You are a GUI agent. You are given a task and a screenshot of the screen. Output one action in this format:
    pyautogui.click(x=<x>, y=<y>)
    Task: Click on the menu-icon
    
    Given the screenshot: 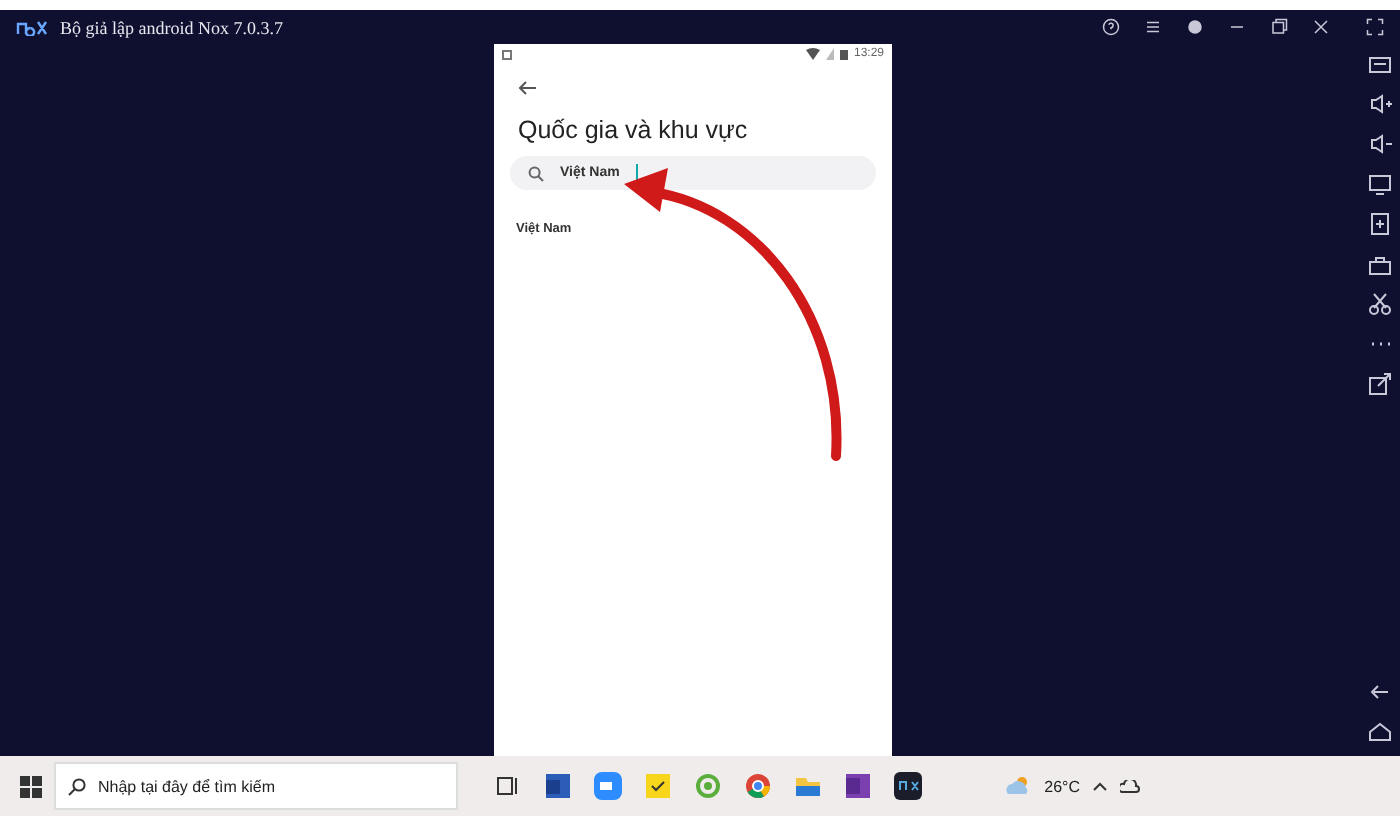 What is the action you would take?
    pyautogui.click(x=1153, y=27)
    